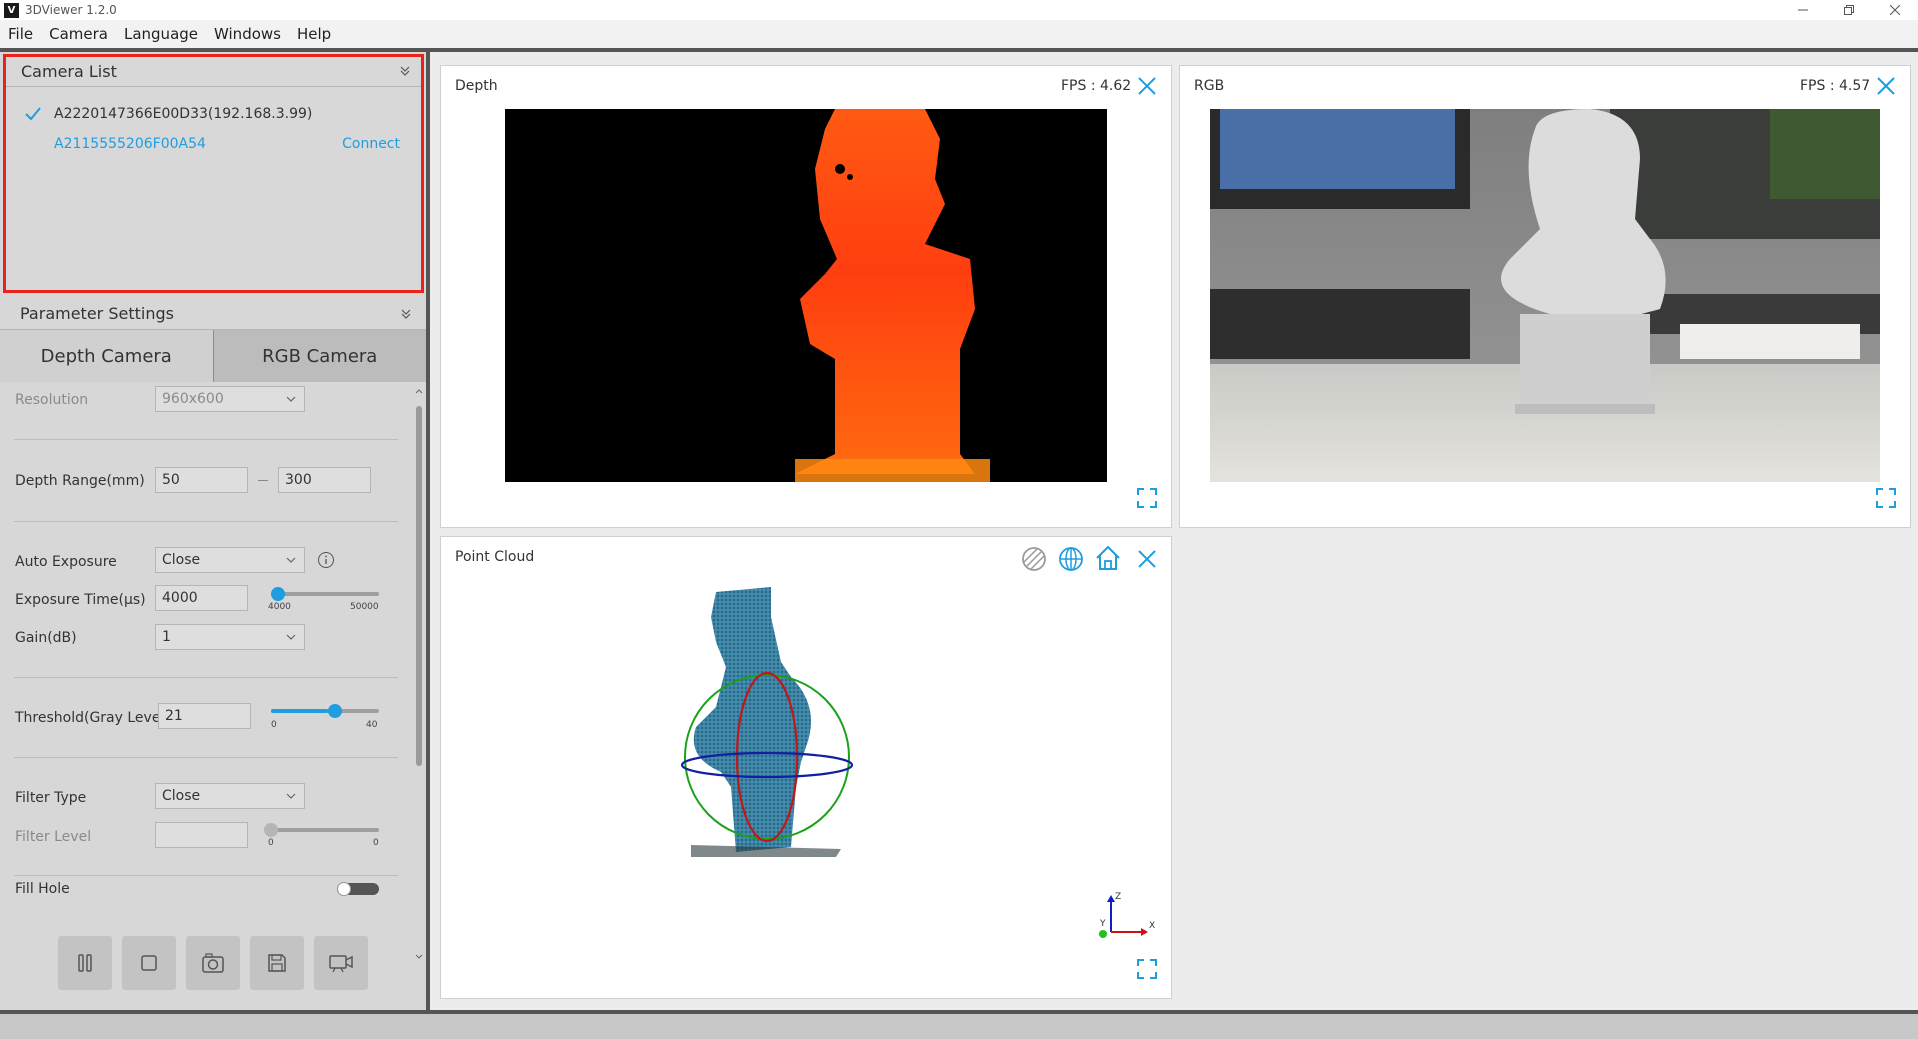  Describe the element at coordinates (230, 560) in the screenshot. I see `auto-exposure-select: Close` at that location.